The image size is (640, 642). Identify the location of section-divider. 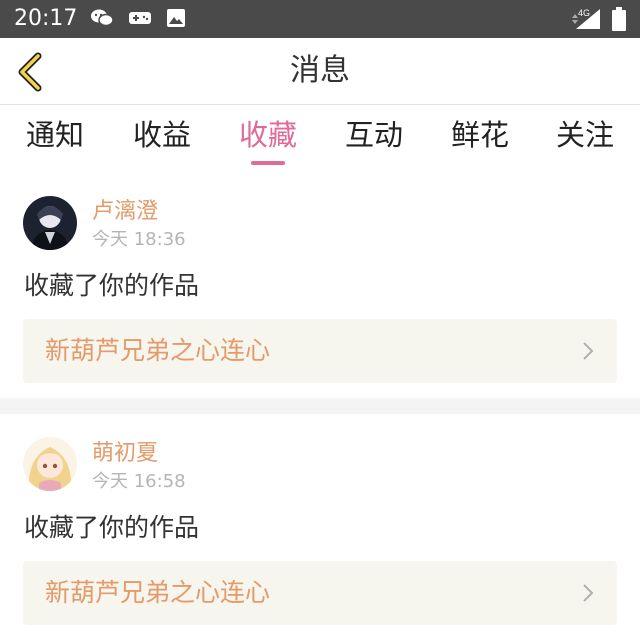
(320, 406).